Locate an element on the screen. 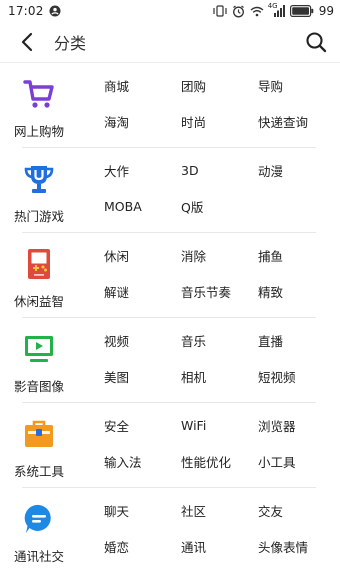 The width and height of the screenshot is (340, 573). status-bar-left: 17:02 is located at coordinates (34, 11).